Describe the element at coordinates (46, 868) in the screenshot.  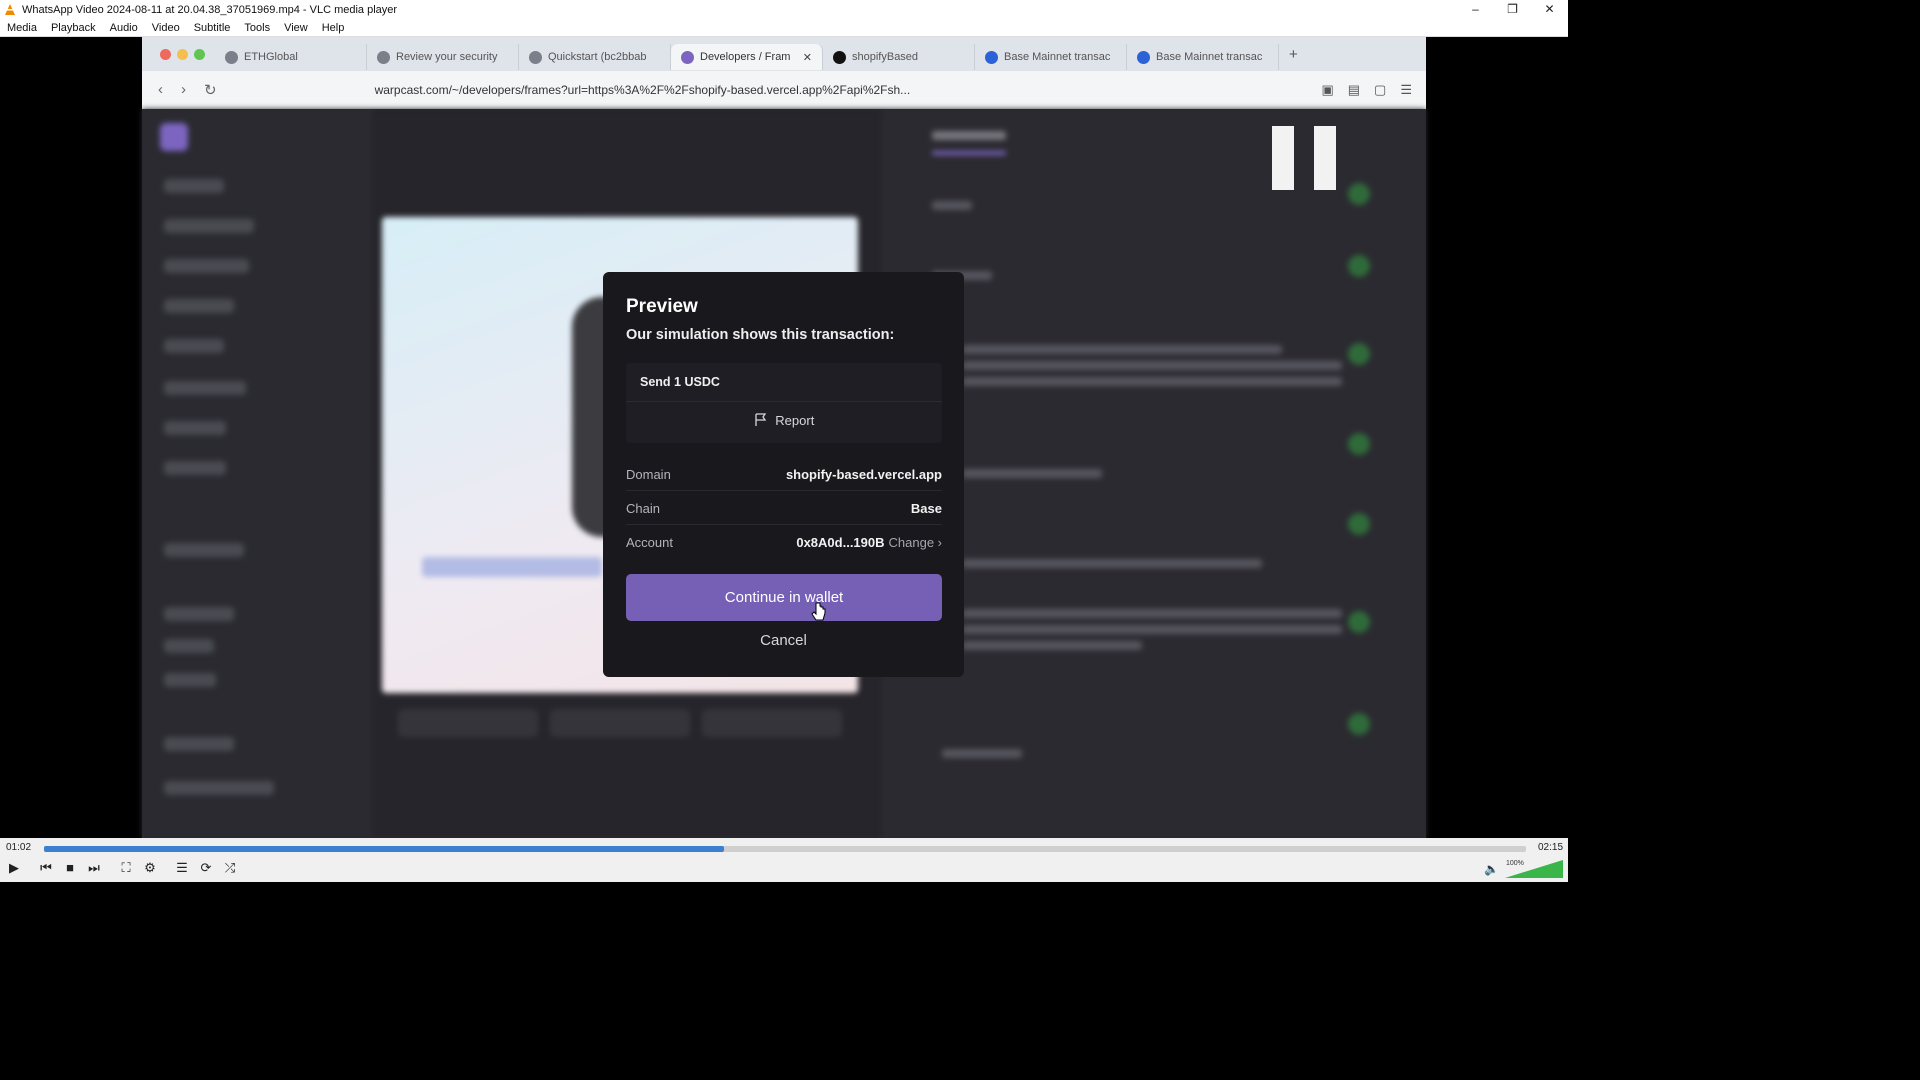
I see `previous-button: ⏮` at that location.